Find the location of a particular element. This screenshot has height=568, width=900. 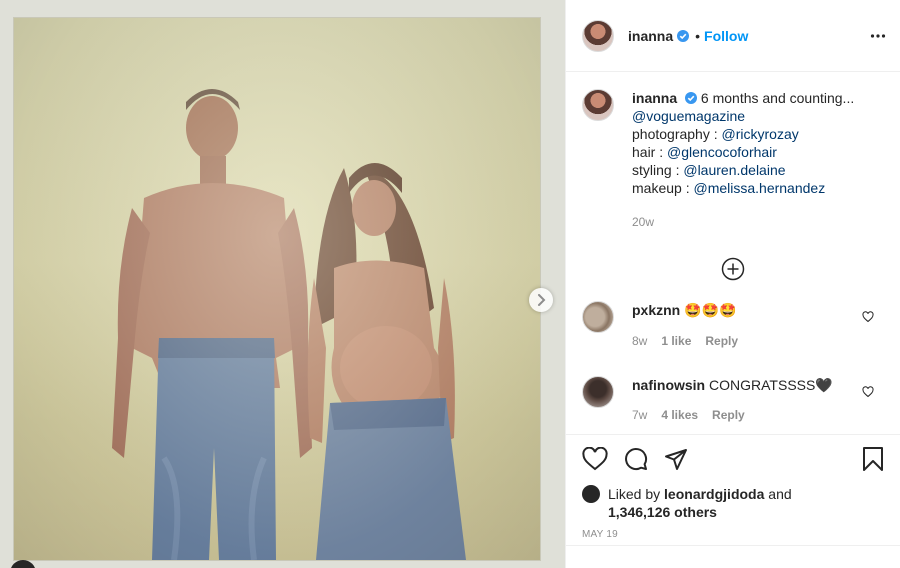

credit-prefix: makeup : is located at coordinates (663, 188).